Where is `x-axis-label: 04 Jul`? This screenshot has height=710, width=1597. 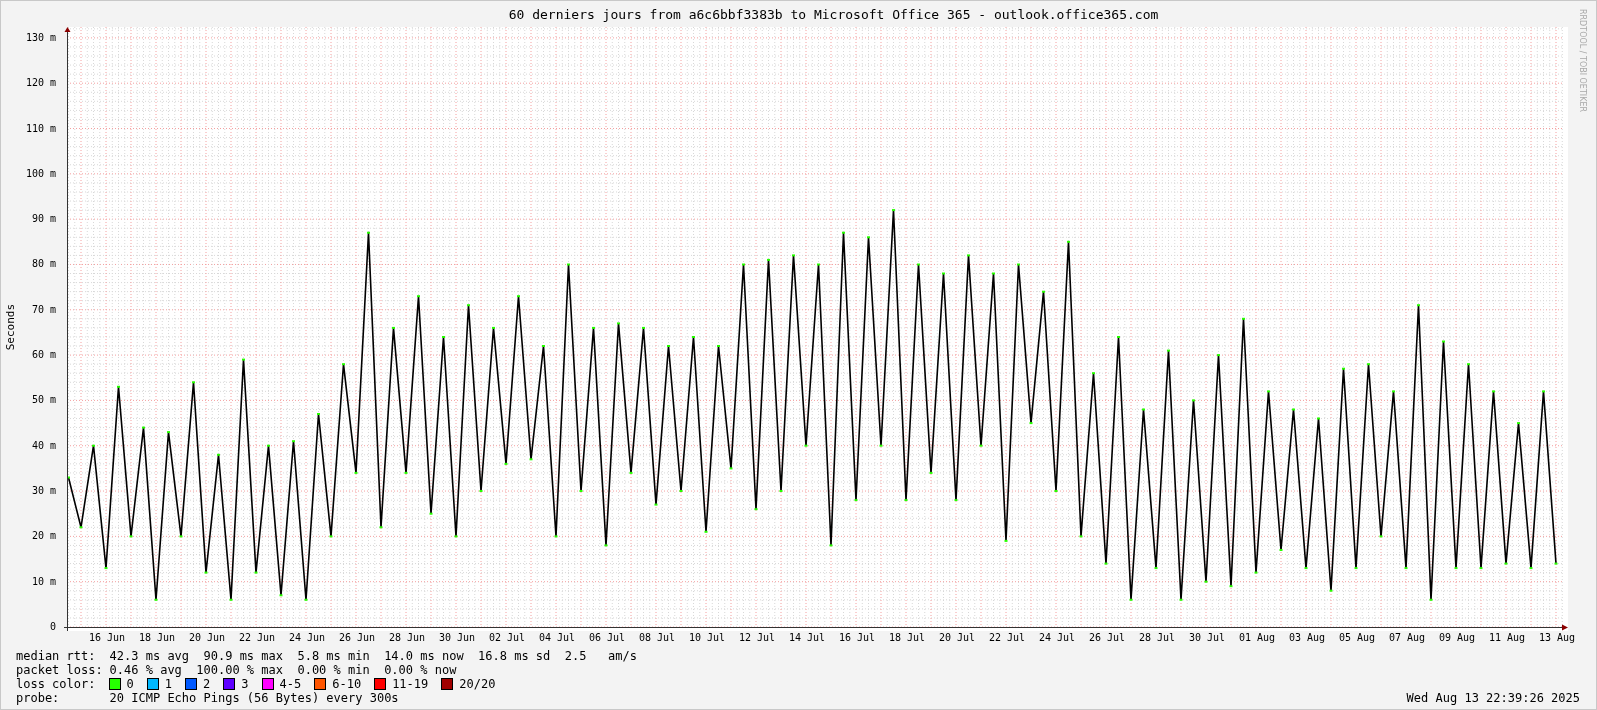
x-axis-label: 04 Jul is located at coordinates (557, 638).